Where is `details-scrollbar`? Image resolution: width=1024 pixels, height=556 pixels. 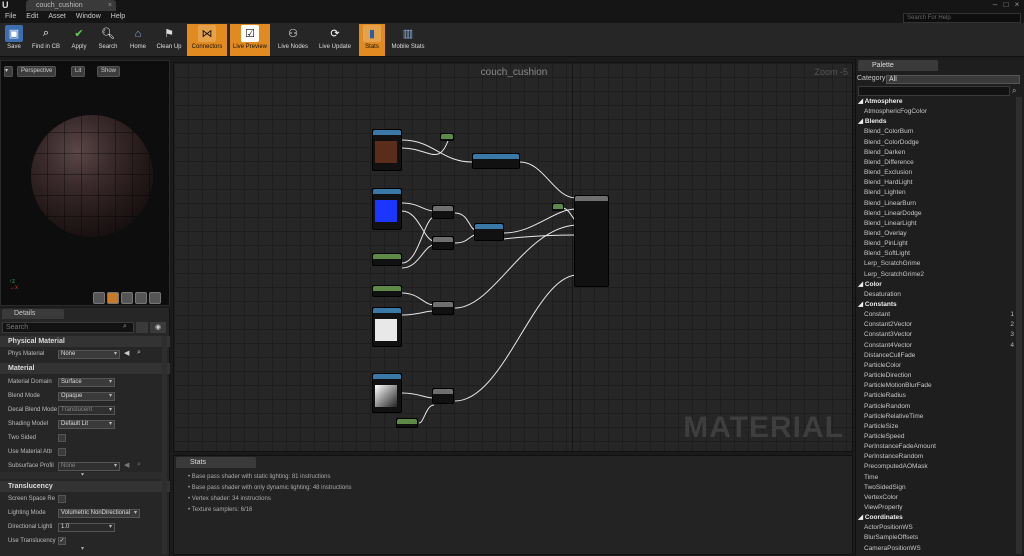 details-scrollbar is located at coordinates (164, 445).